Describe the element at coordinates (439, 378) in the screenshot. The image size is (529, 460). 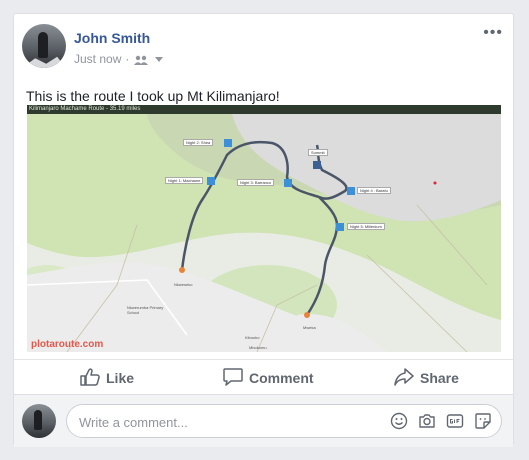
I see `share-label: Share` at that location.